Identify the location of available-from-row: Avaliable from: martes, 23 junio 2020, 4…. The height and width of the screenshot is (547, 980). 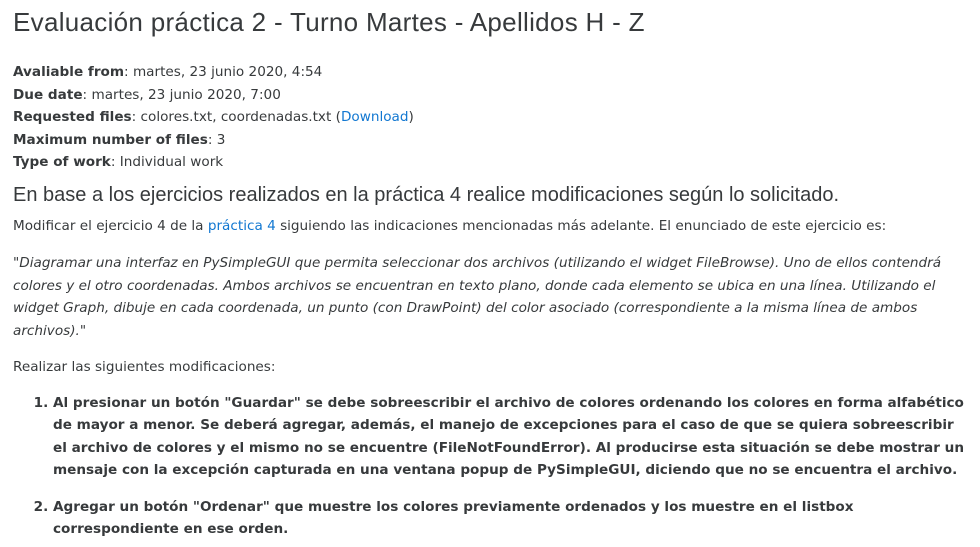
(168, 72).